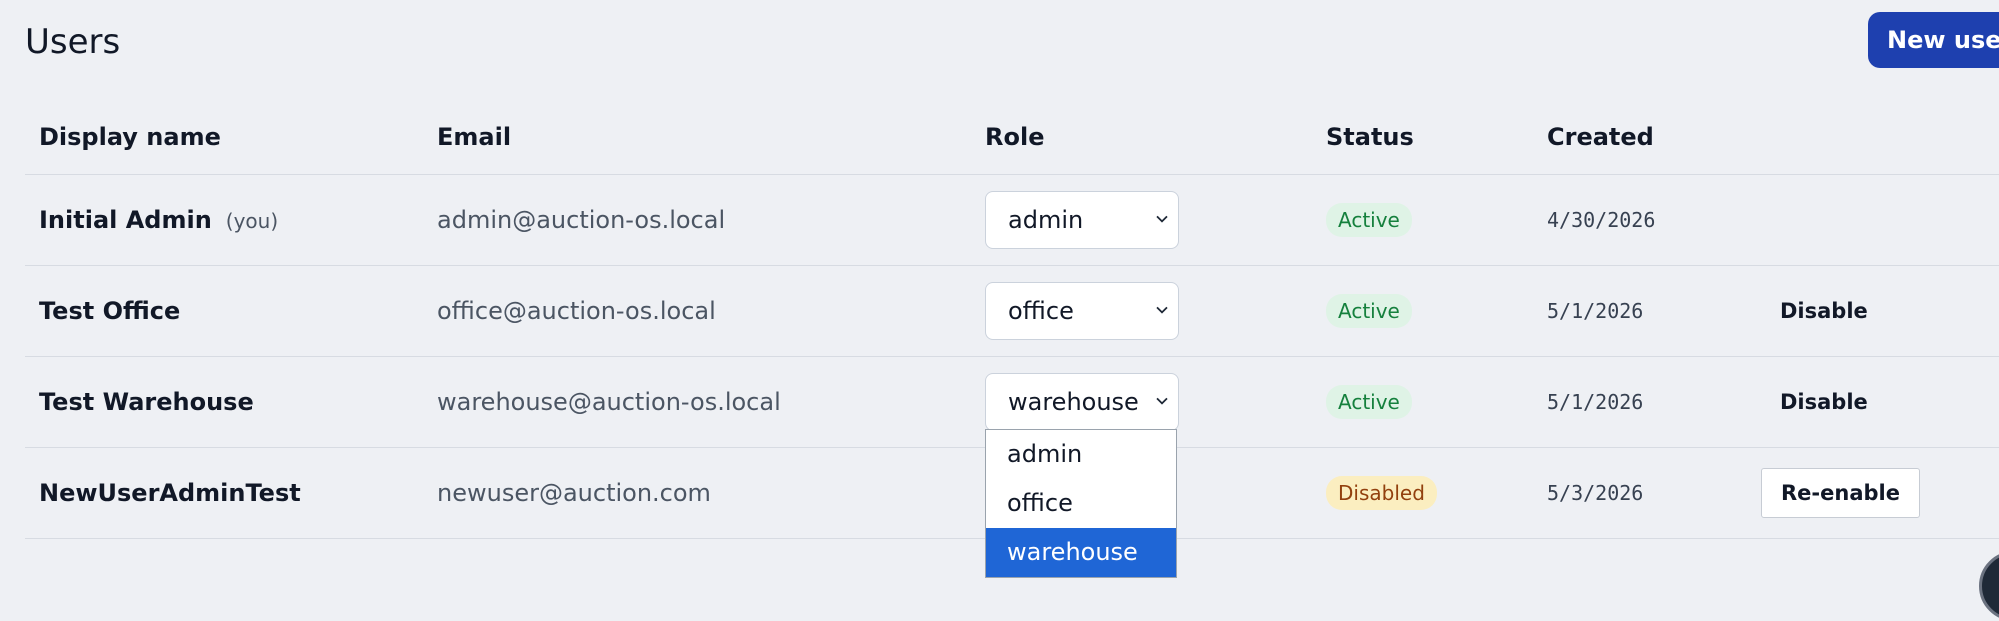 The height and width of the screenshot is (621, 1999). I want to click on role-select: admin, so click(1082, 220).